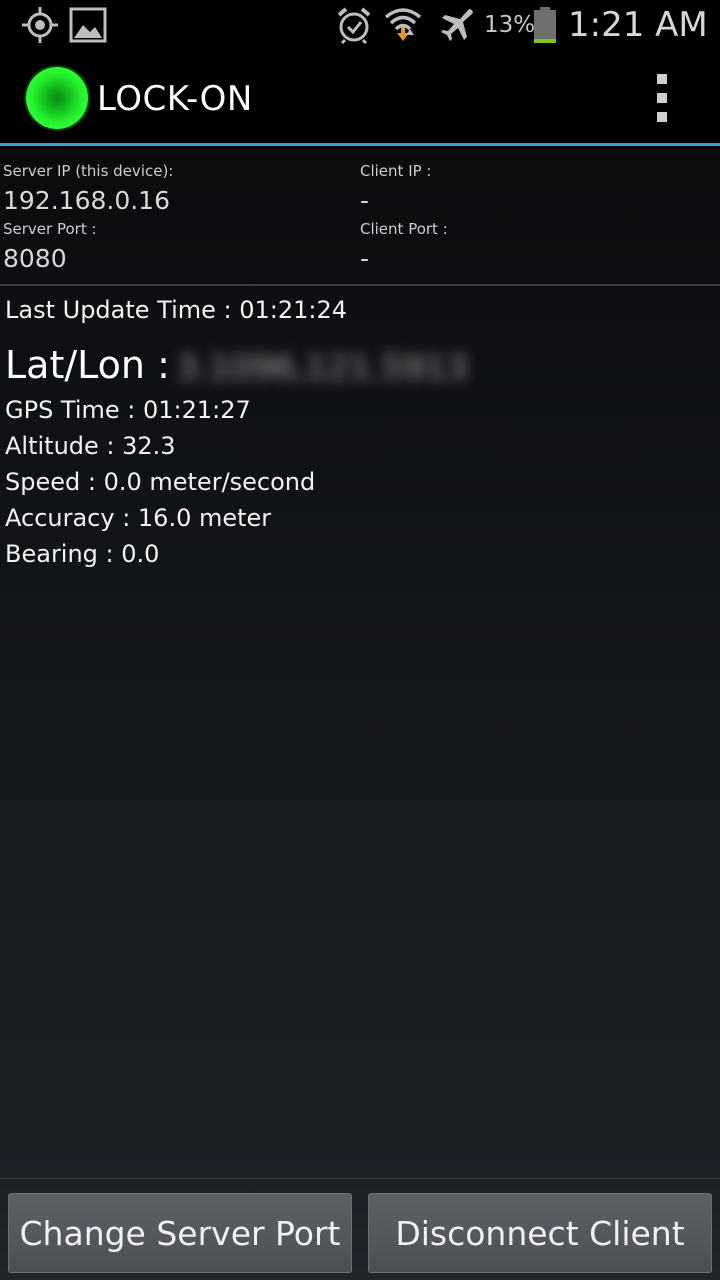 Image resolution: width=720 pixels, height=1280 pixels. I want to click on speed: Speed : 0.0 meter/second, so click(160, 482).